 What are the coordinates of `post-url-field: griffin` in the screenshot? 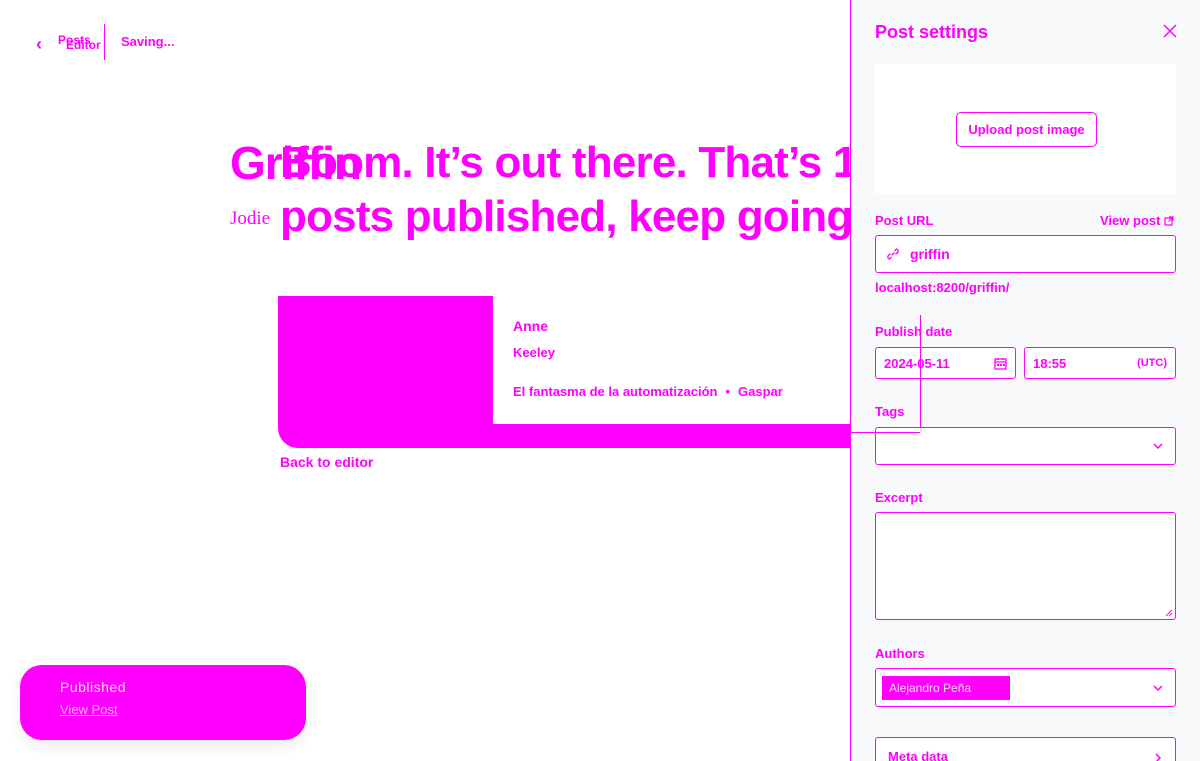 It's located at (1025, 254).